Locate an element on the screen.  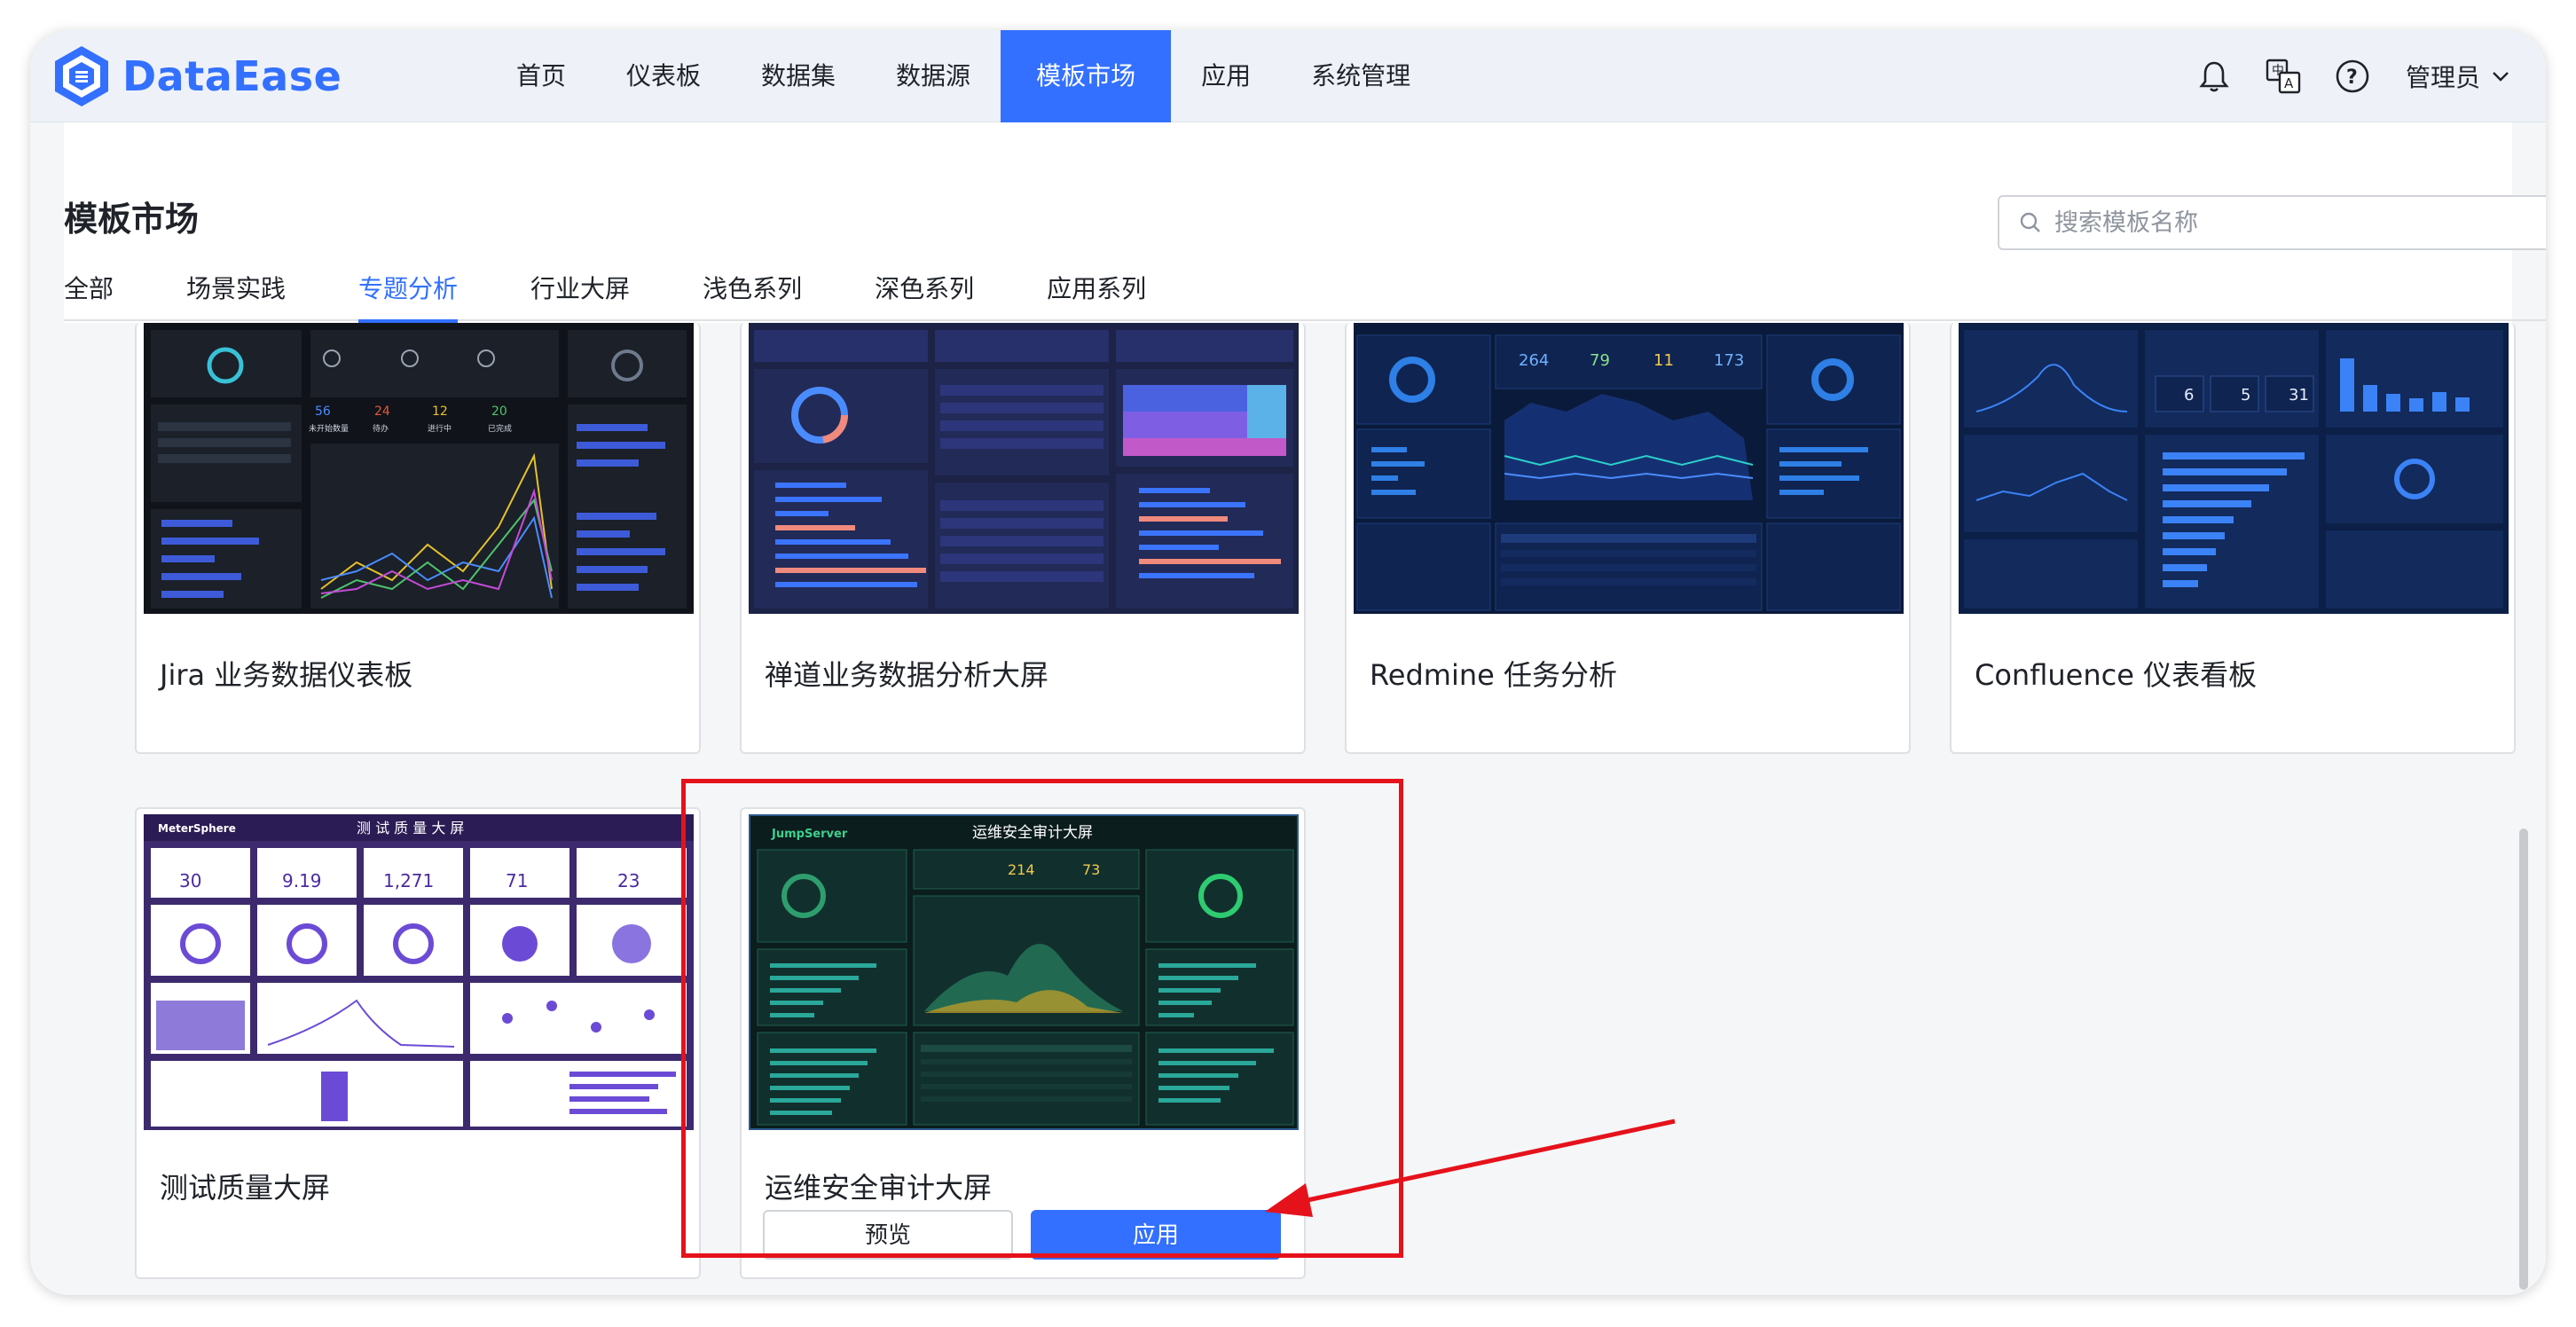
template-thumbnail: JumpServer 运维安全审计大屏 214 73 is located at coordinates (1024, 972).